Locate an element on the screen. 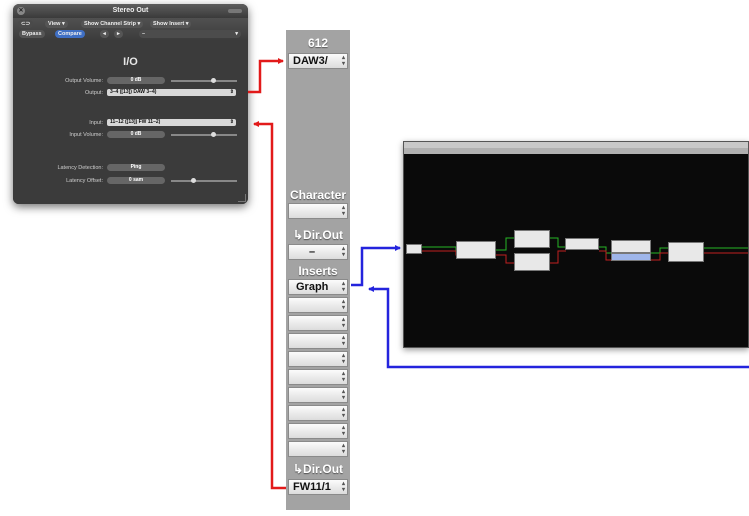 This screenshot has width=749, height=516. send-to-graph-arrow is located at coordinates (376, 266).